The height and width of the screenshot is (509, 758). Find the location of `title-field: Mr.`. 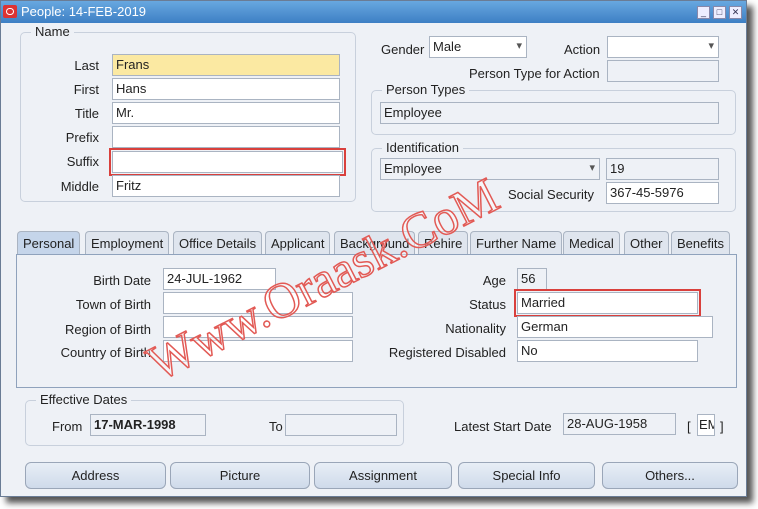

title-field: Mr. is located at coordinates (226, 113).